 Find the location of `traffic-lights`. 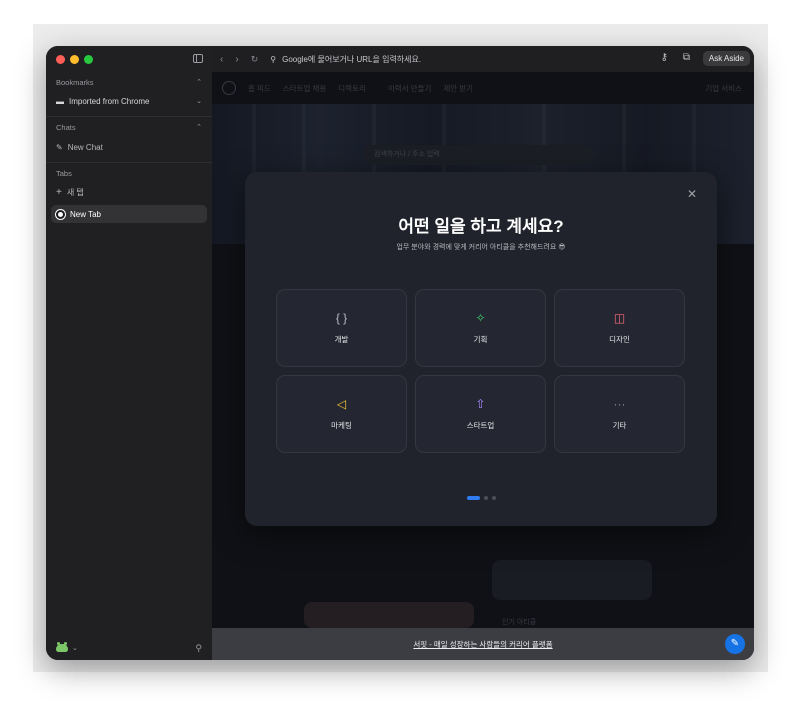

traffic-lights is located at coordinates (74, 59).